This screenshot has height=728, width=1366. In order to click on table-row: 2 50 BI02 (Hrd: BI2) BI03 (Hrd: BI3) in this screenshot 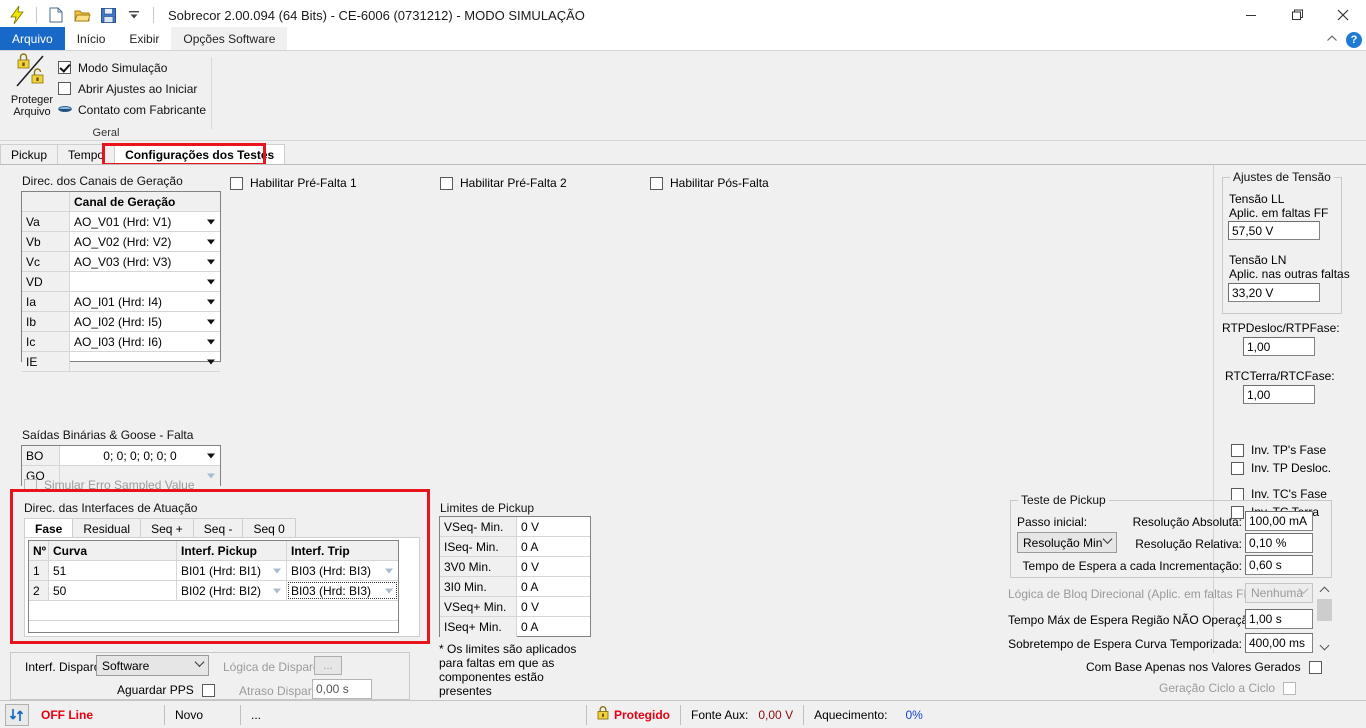, I will do `click(213, 591)`.